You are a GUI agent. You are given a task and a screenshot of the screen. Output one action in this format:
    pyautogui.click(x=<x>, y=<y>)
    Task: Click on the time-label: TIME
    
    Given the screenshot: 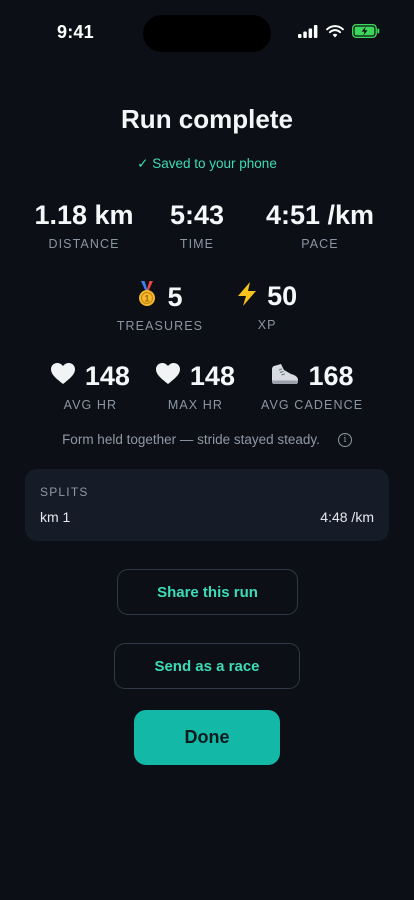 What is the action you would take?
    pyautogui.click(x=197, y=244)
    